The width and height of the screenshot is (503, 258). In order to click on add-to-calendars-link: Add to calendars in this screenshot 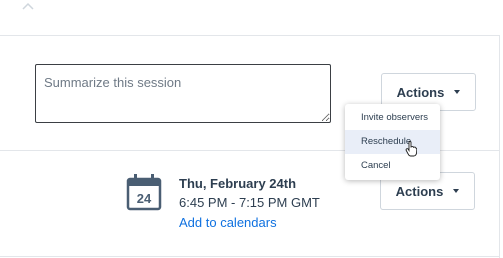, I will do `click(228, 222)`.